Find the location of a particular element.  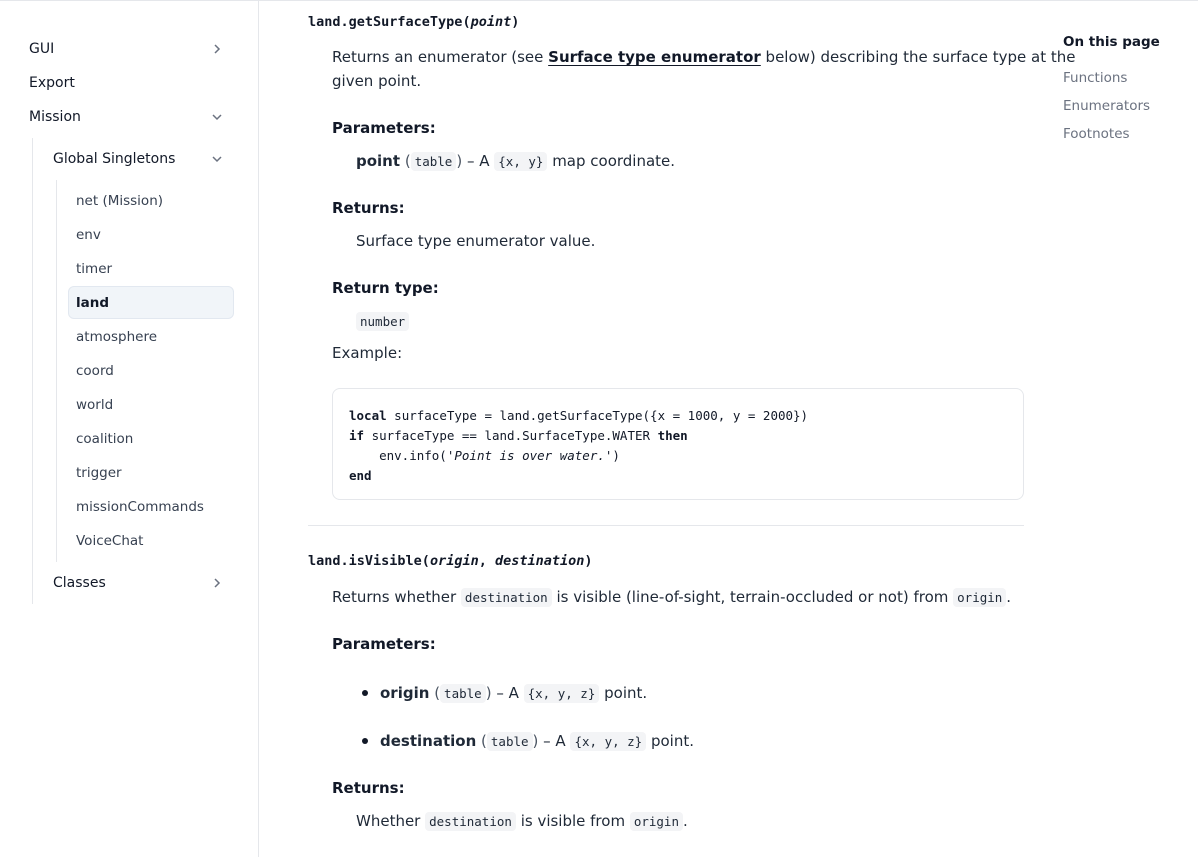

signature-param: origin is located at coordinates (454, 561).